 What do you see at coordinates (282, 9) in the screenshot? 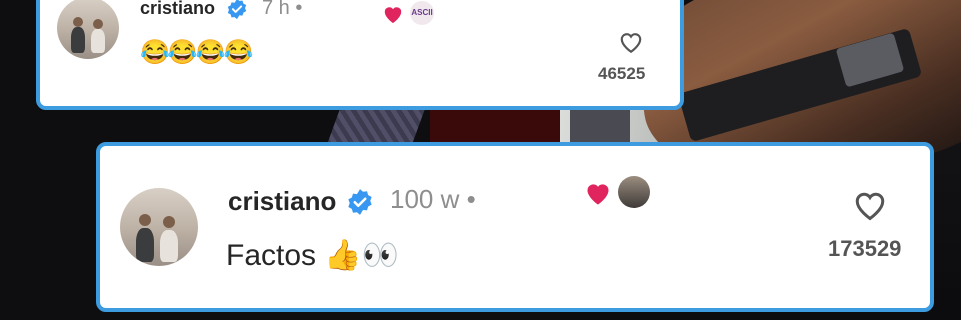
I see `timestamp: 7 h •` at bounding box center [282, 9].